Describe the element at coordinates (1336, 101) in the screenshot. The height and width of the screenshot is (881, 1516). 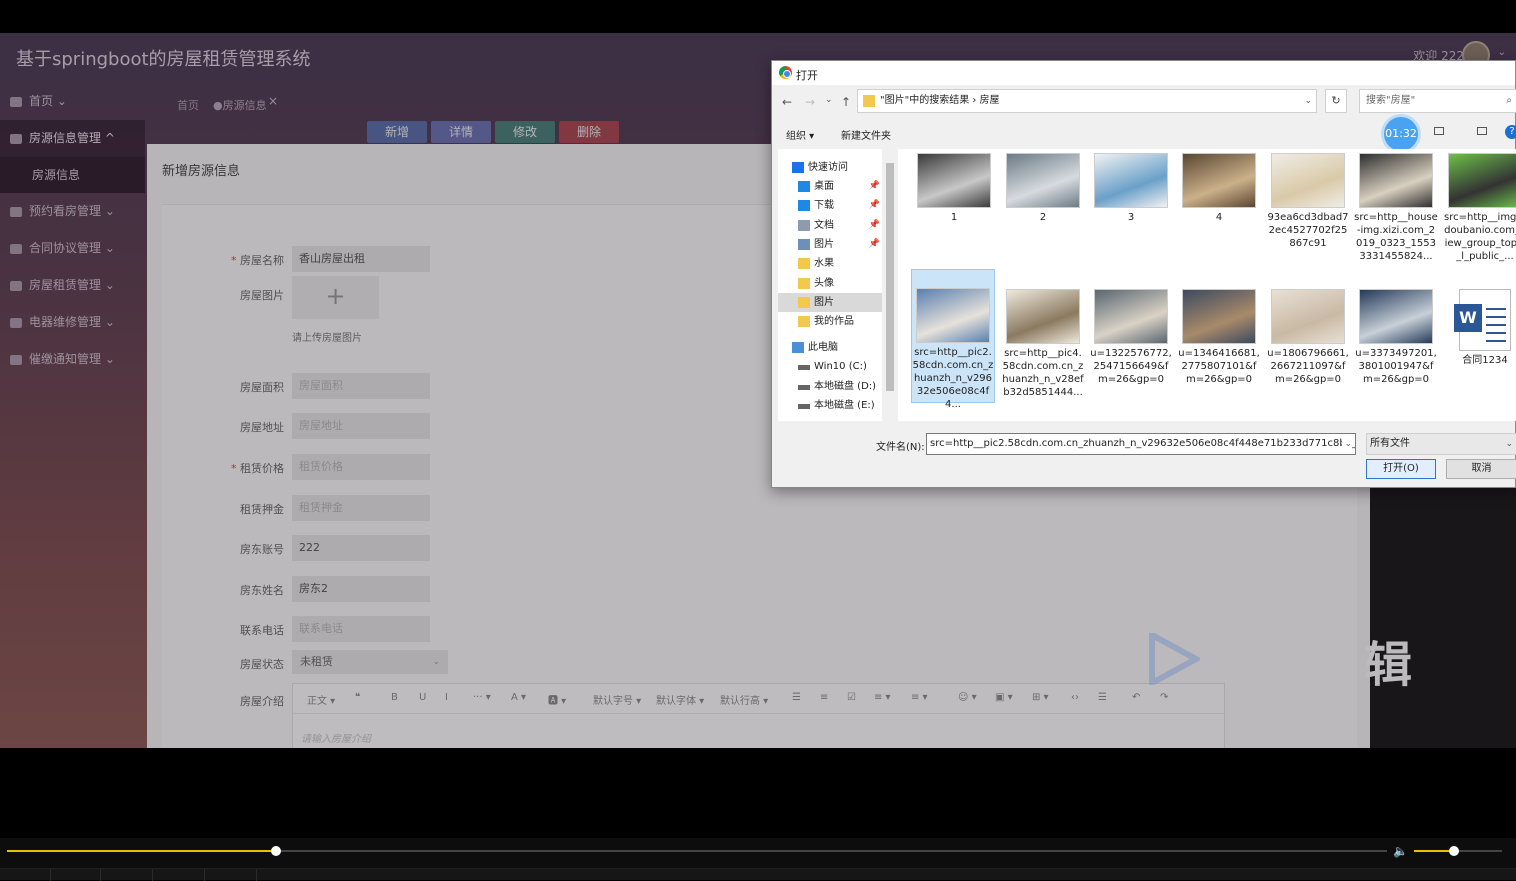
I see `refresh-icon: ↻` at that location.